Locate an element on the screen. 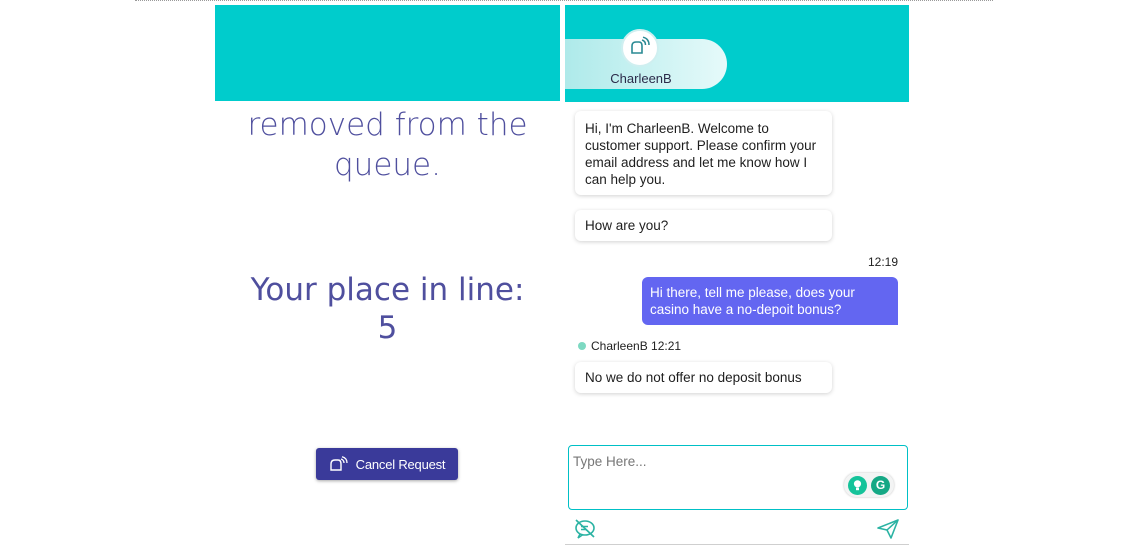  queue-header is located at coordinates (387, 53).